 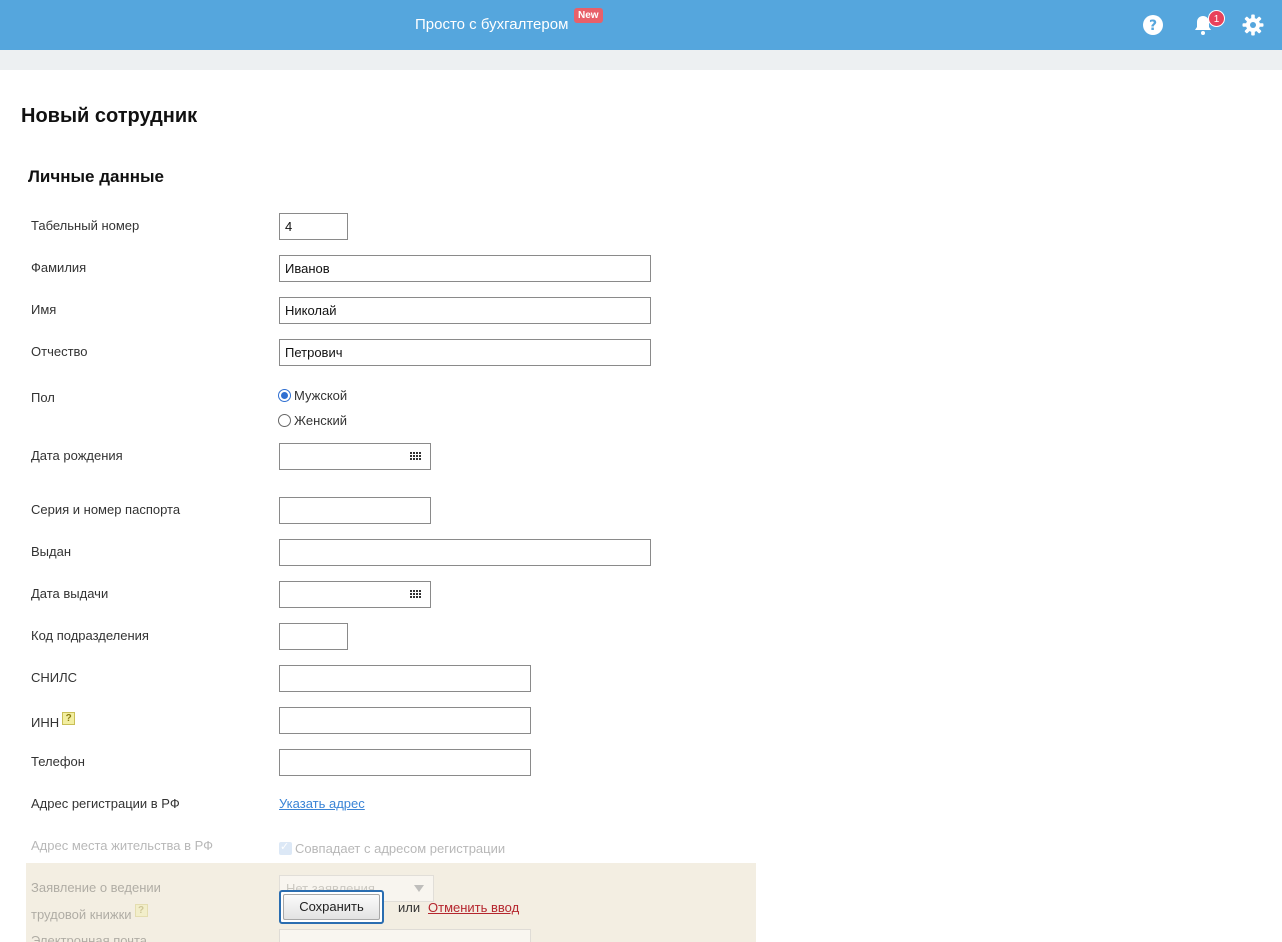 What do you see at coordinates (355, 594) in the screenshot?
I see `issue-date-input` at bounding box center [355, 594].